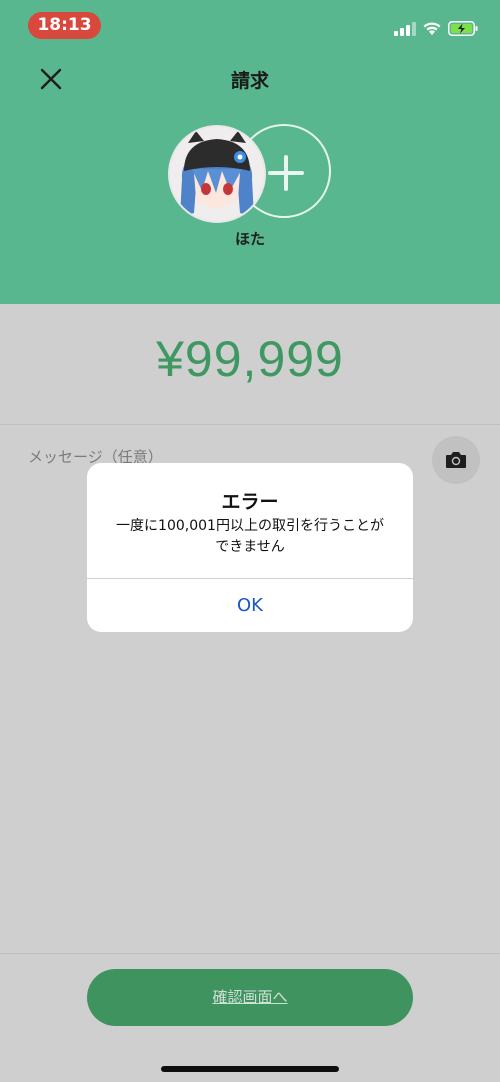 The image size is (500, 1082). What do you see at coordinates (250, 25) in the screenshot?
I see `status-bar: 18:13` at bounding box center [250, 25].